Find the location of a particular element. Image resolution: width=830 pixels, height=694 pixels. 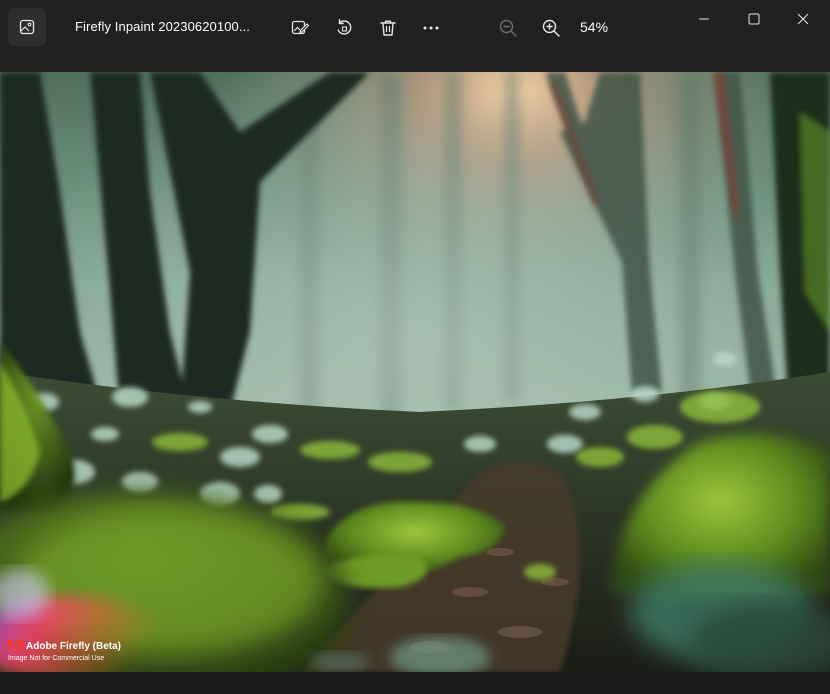

delete-button is located at coordinates (388, 28).